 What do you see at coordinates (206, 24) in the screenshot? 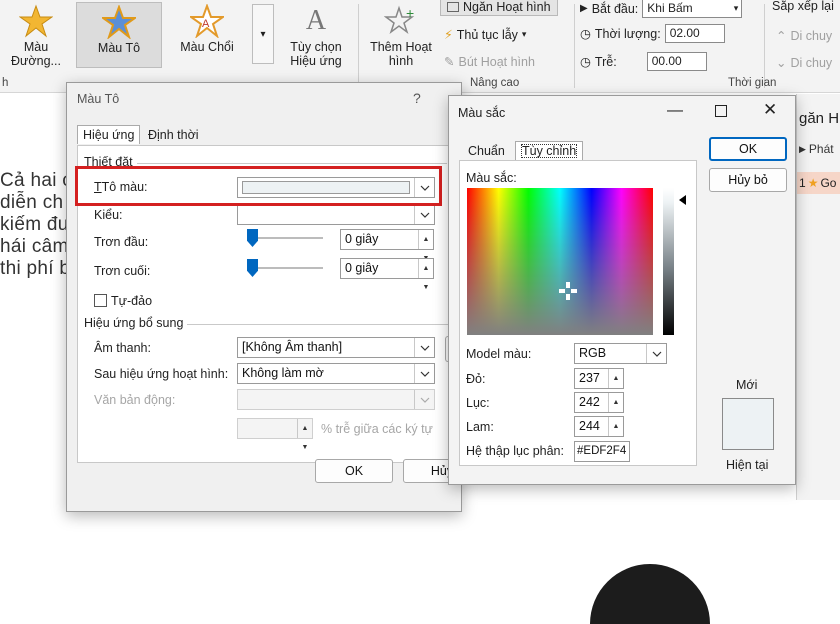
I see `svg-text: A` at bounding box center [206, 24].